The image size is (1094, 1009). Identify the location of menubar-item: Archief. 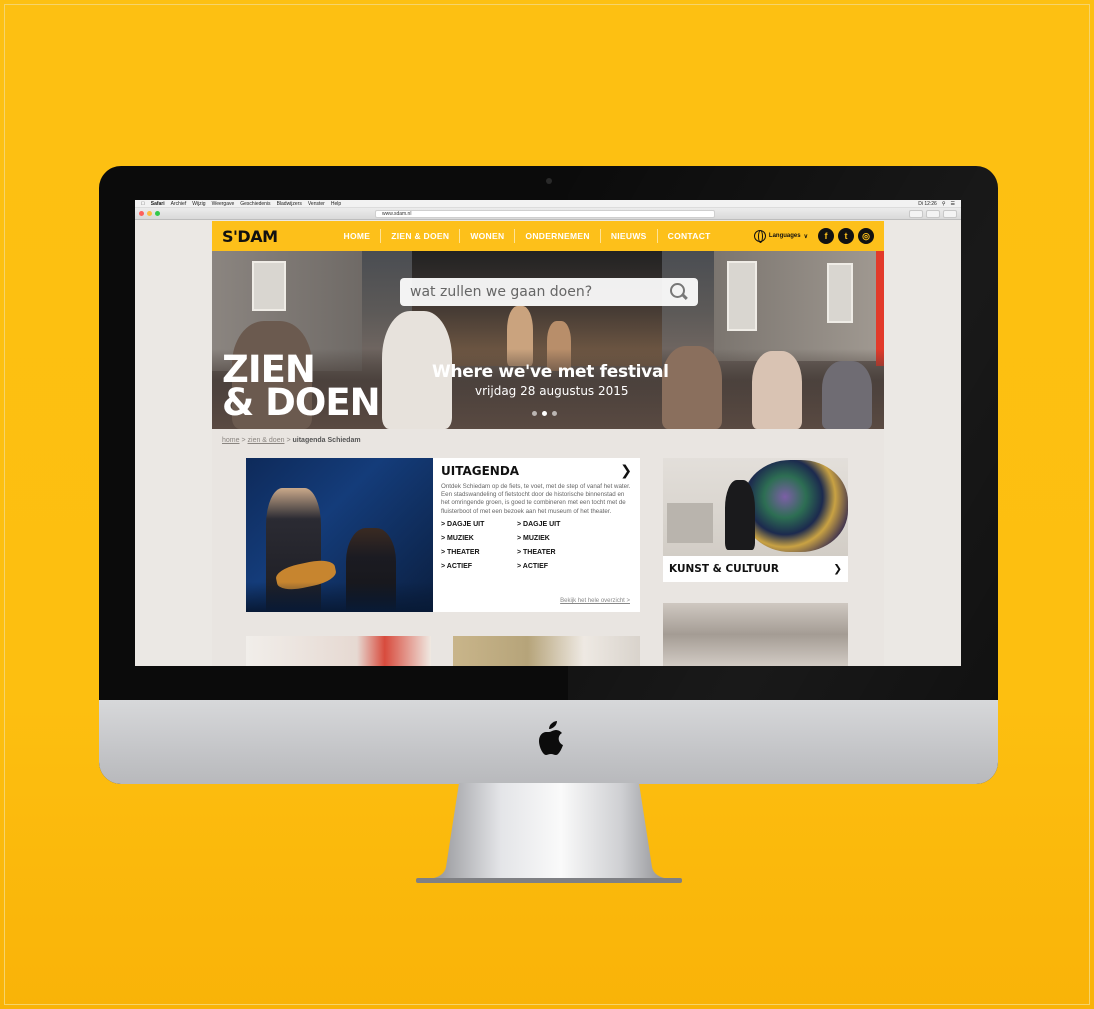
(179, 204).